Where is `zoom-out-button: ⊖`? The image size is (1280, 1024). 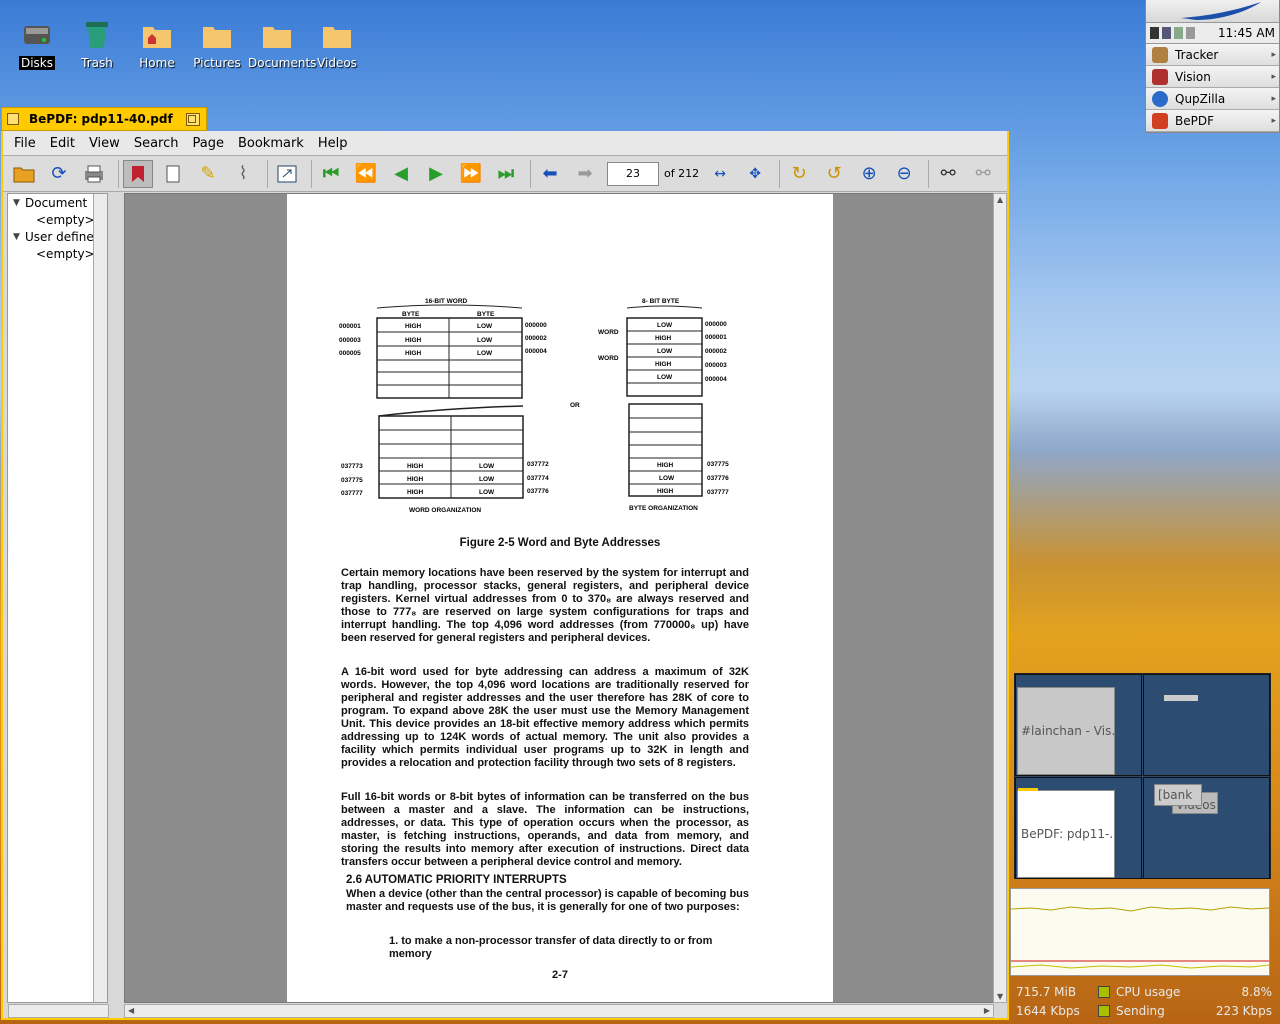
zoom-out-button: ⊖ is located at coordinates (904, 174).